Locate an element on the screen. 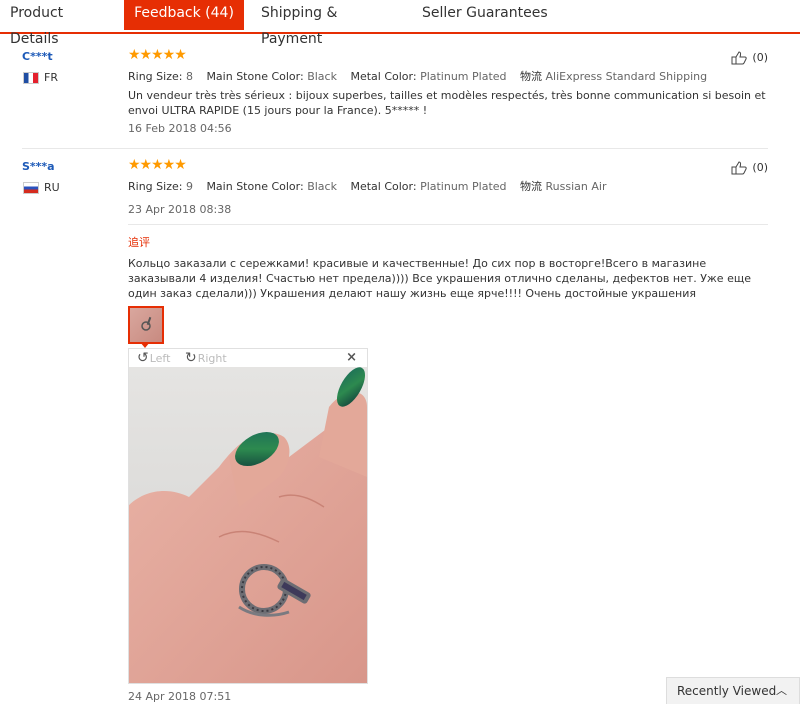 The image size is (800, 704). review-date: 23 Apr 2018 08:38 is located at coordinates (180, 209).